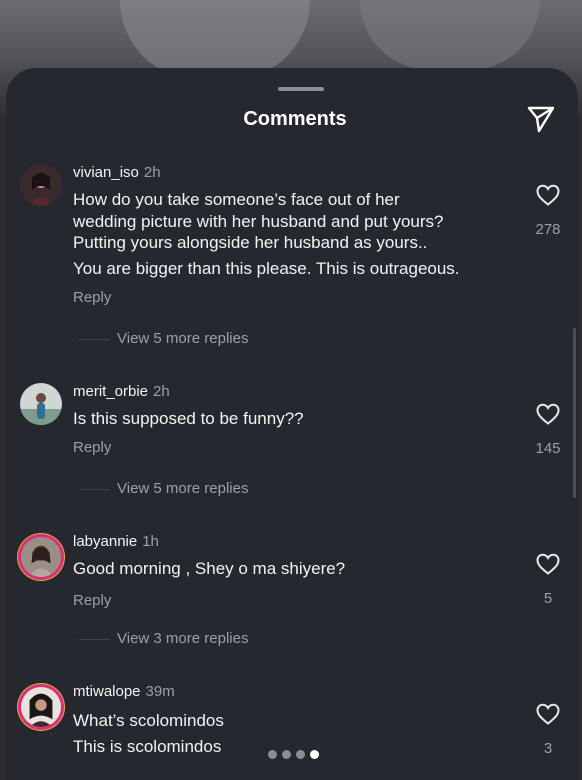  Describe the element at coordinates (548, 748) in the screenshot. I see `like-count: 3` at that location.